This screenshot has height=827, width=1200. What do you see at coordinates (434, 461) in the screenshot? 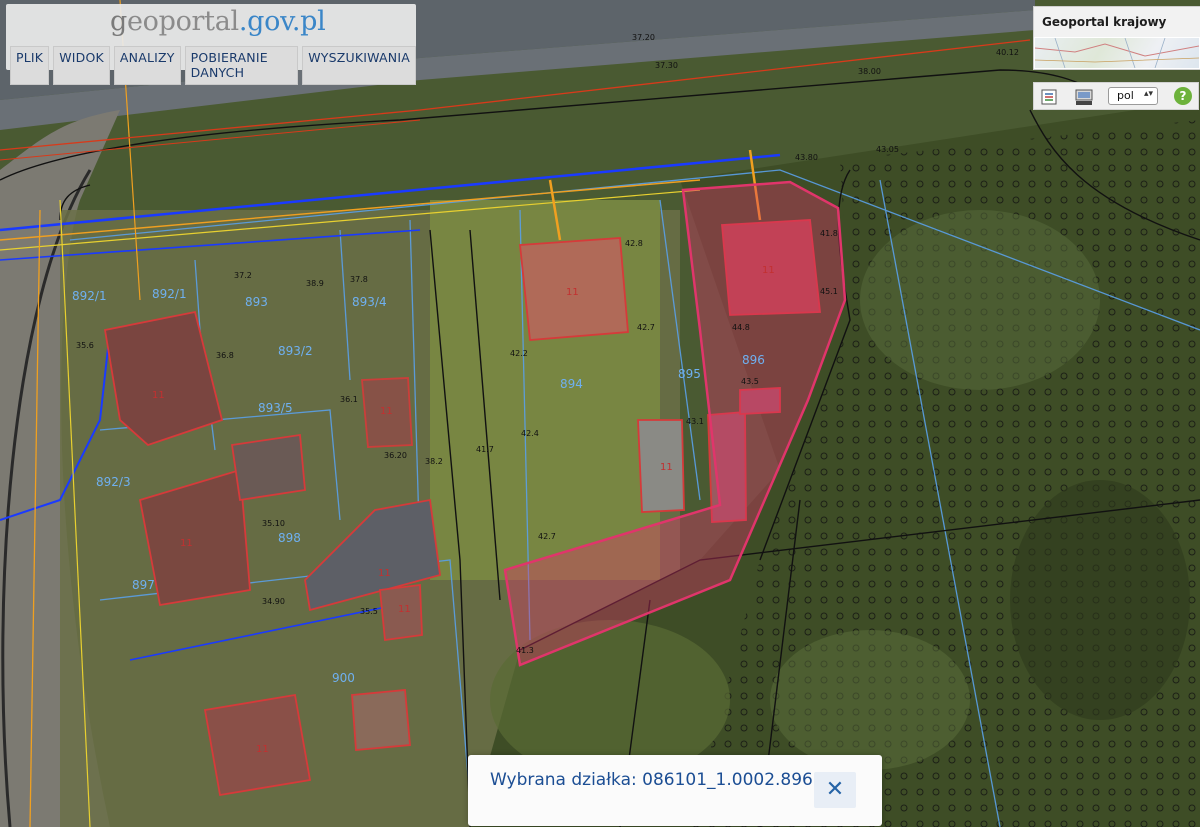
I see `height-label: 38.2` at bounding box center [434, 461].